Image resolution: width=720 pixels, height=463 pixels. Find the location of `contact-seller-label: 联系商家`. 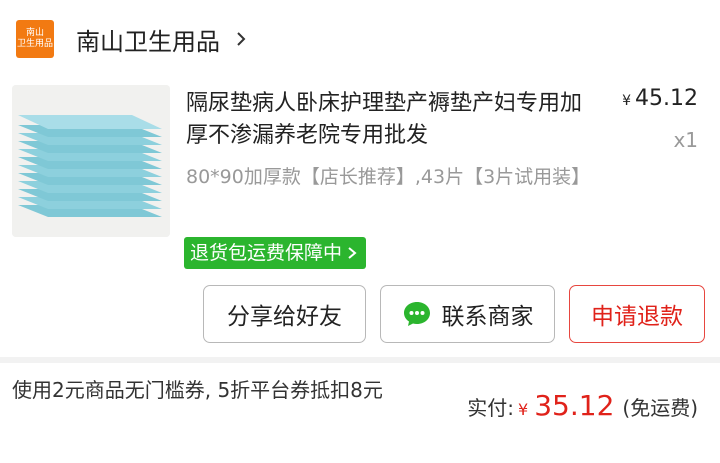

contact-seller-label: 联系商家 is located at coordinates (487, 317).